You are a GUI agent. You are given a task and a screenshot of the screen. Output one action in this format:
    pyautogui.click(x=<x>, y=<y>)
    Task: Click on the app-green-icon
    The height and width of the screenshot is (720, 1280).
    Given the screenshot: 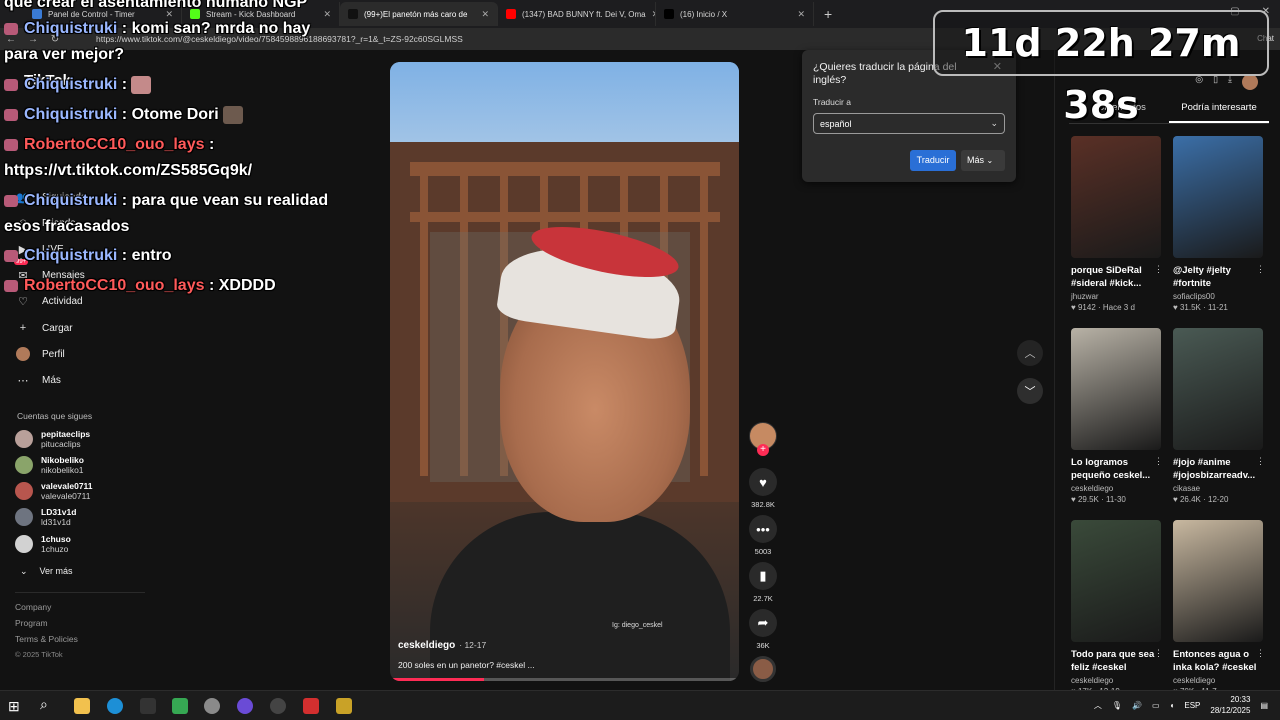 What is the action you would take?
    pyautogui.click(x=180, y=706)
    